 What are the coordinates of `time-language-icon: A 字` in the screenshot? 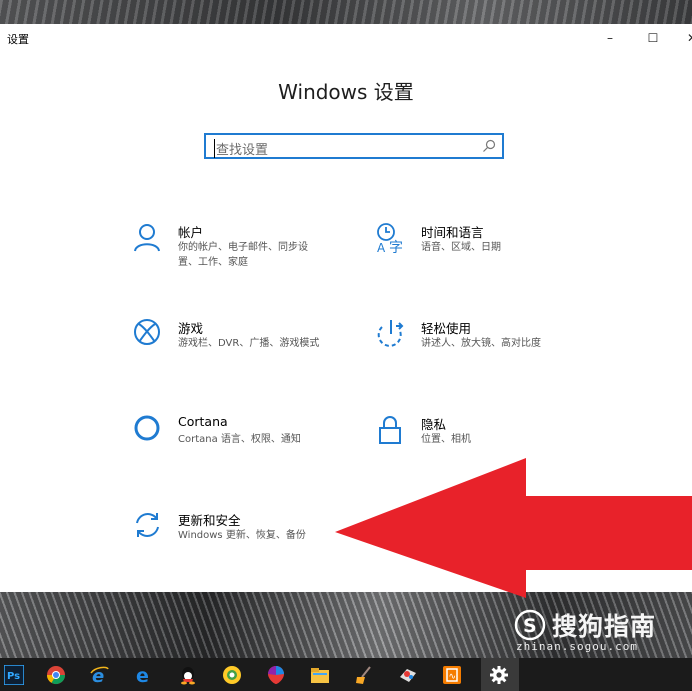 It's located at (390, 238).